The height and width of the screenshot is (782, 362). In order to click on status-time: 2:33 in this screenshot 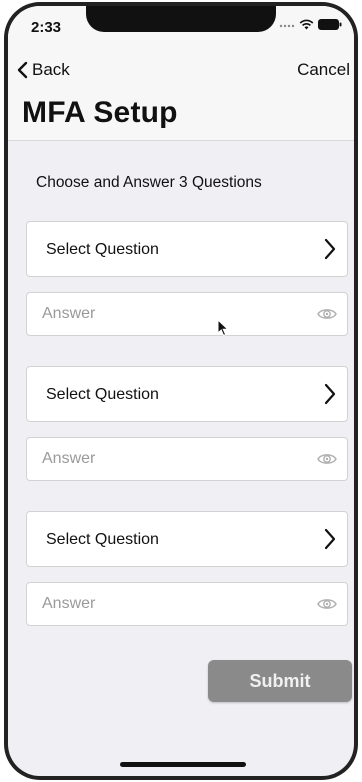, I will do `click(46, 27)`.